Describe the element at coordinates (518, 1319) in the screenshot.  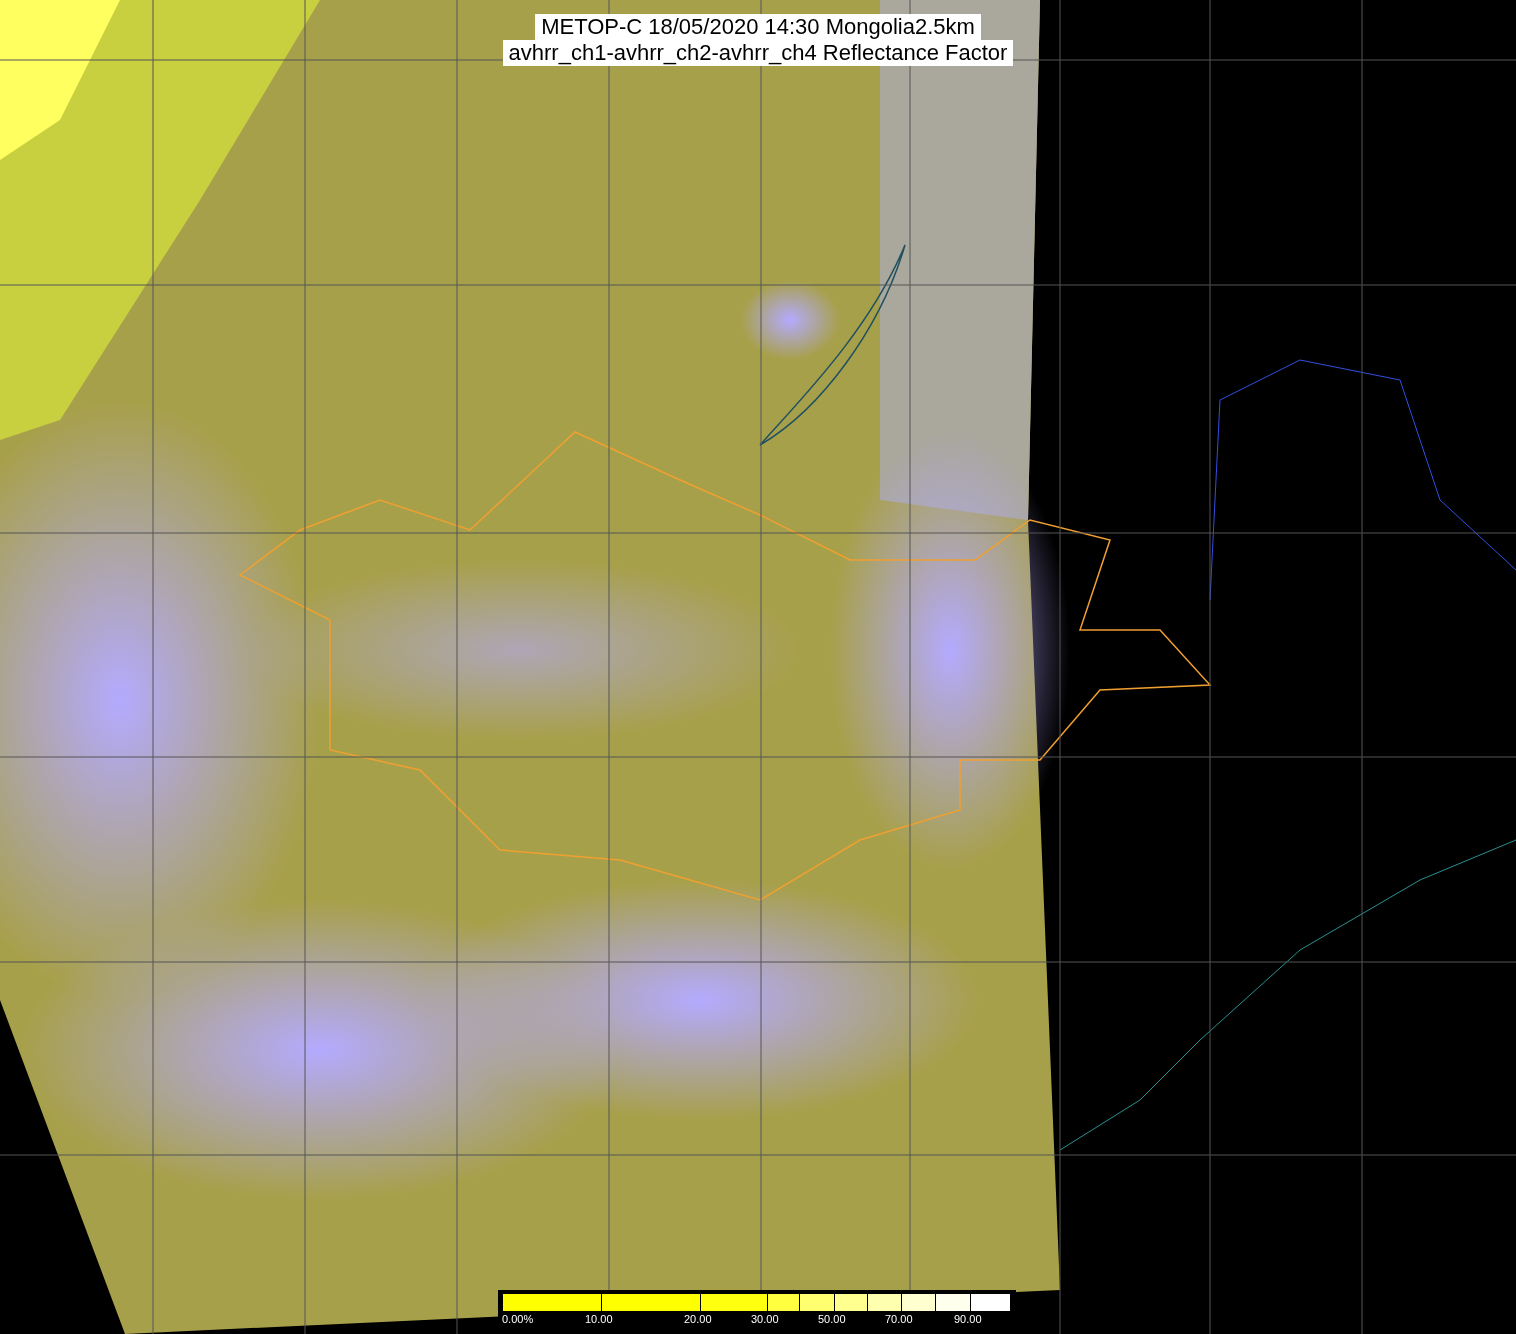
I see `scale-label: 0.00%` at that location.